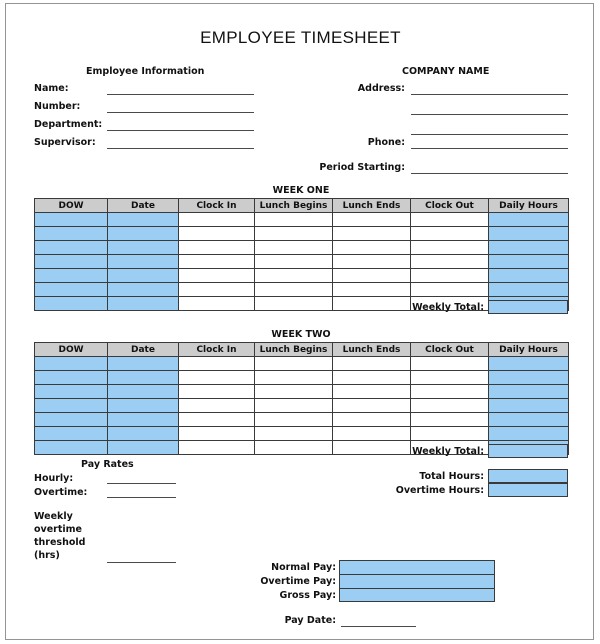 The image size is (600, 644). Describe the element at coordinates (528, 451) in the screenshot. I see `week-two-weekly-total-value` at that location.